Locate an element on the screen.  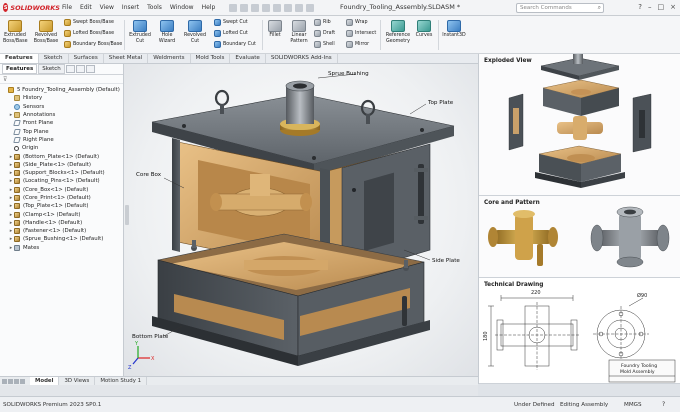
tree-item: ▸ (Core_Print<1> (Default) is located at coordinates (61, 198).